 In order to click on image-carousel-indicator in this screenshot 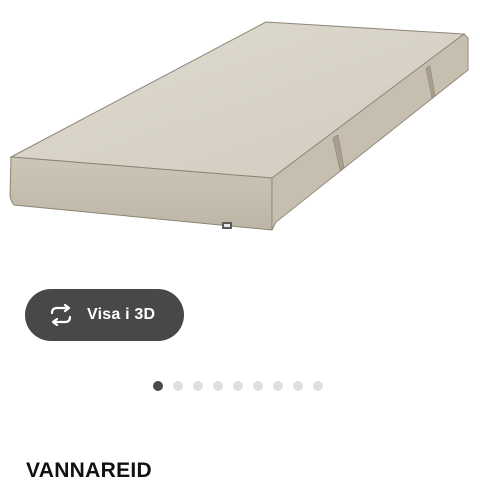, I will do `click(238, 386)`.